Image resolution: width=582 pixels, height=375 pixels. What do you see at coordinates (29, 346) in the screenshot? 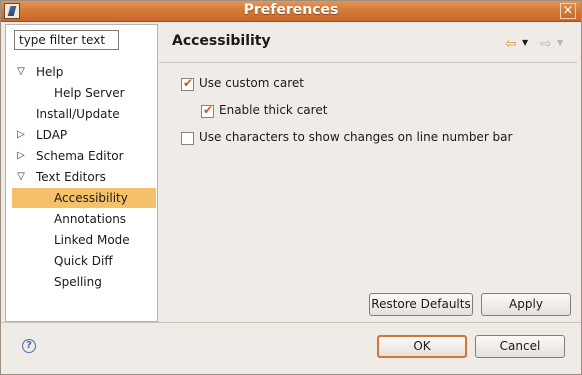
I see `help-icon: ?` at bounding box center [29, 346].